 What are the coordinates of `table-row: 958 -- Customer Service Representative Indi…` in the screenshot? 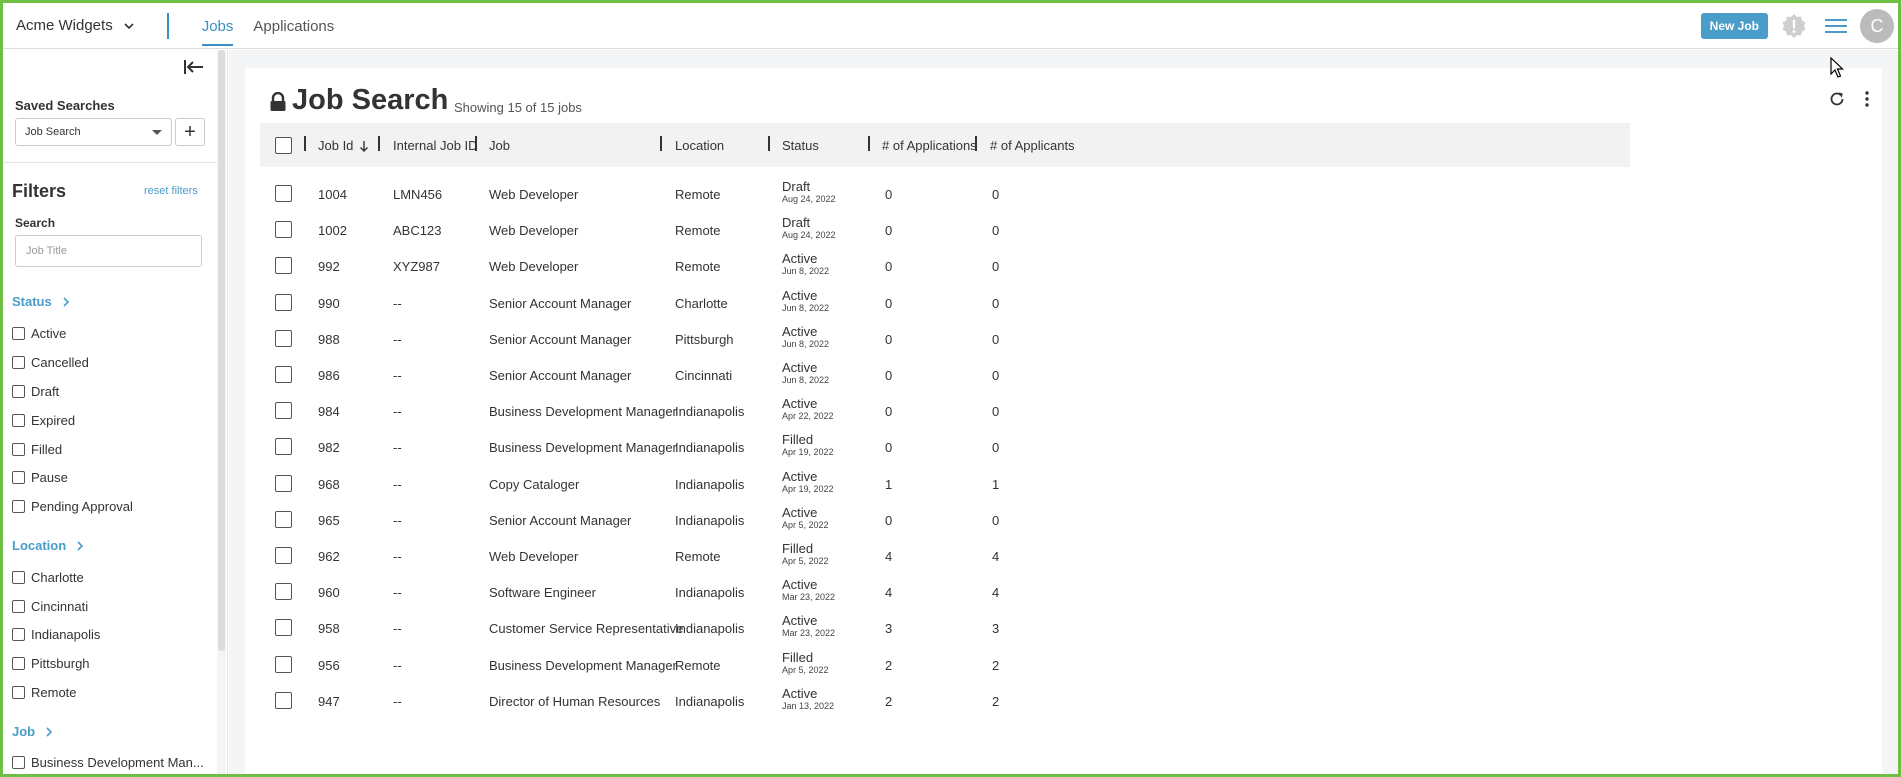 It's located at (945, 628).